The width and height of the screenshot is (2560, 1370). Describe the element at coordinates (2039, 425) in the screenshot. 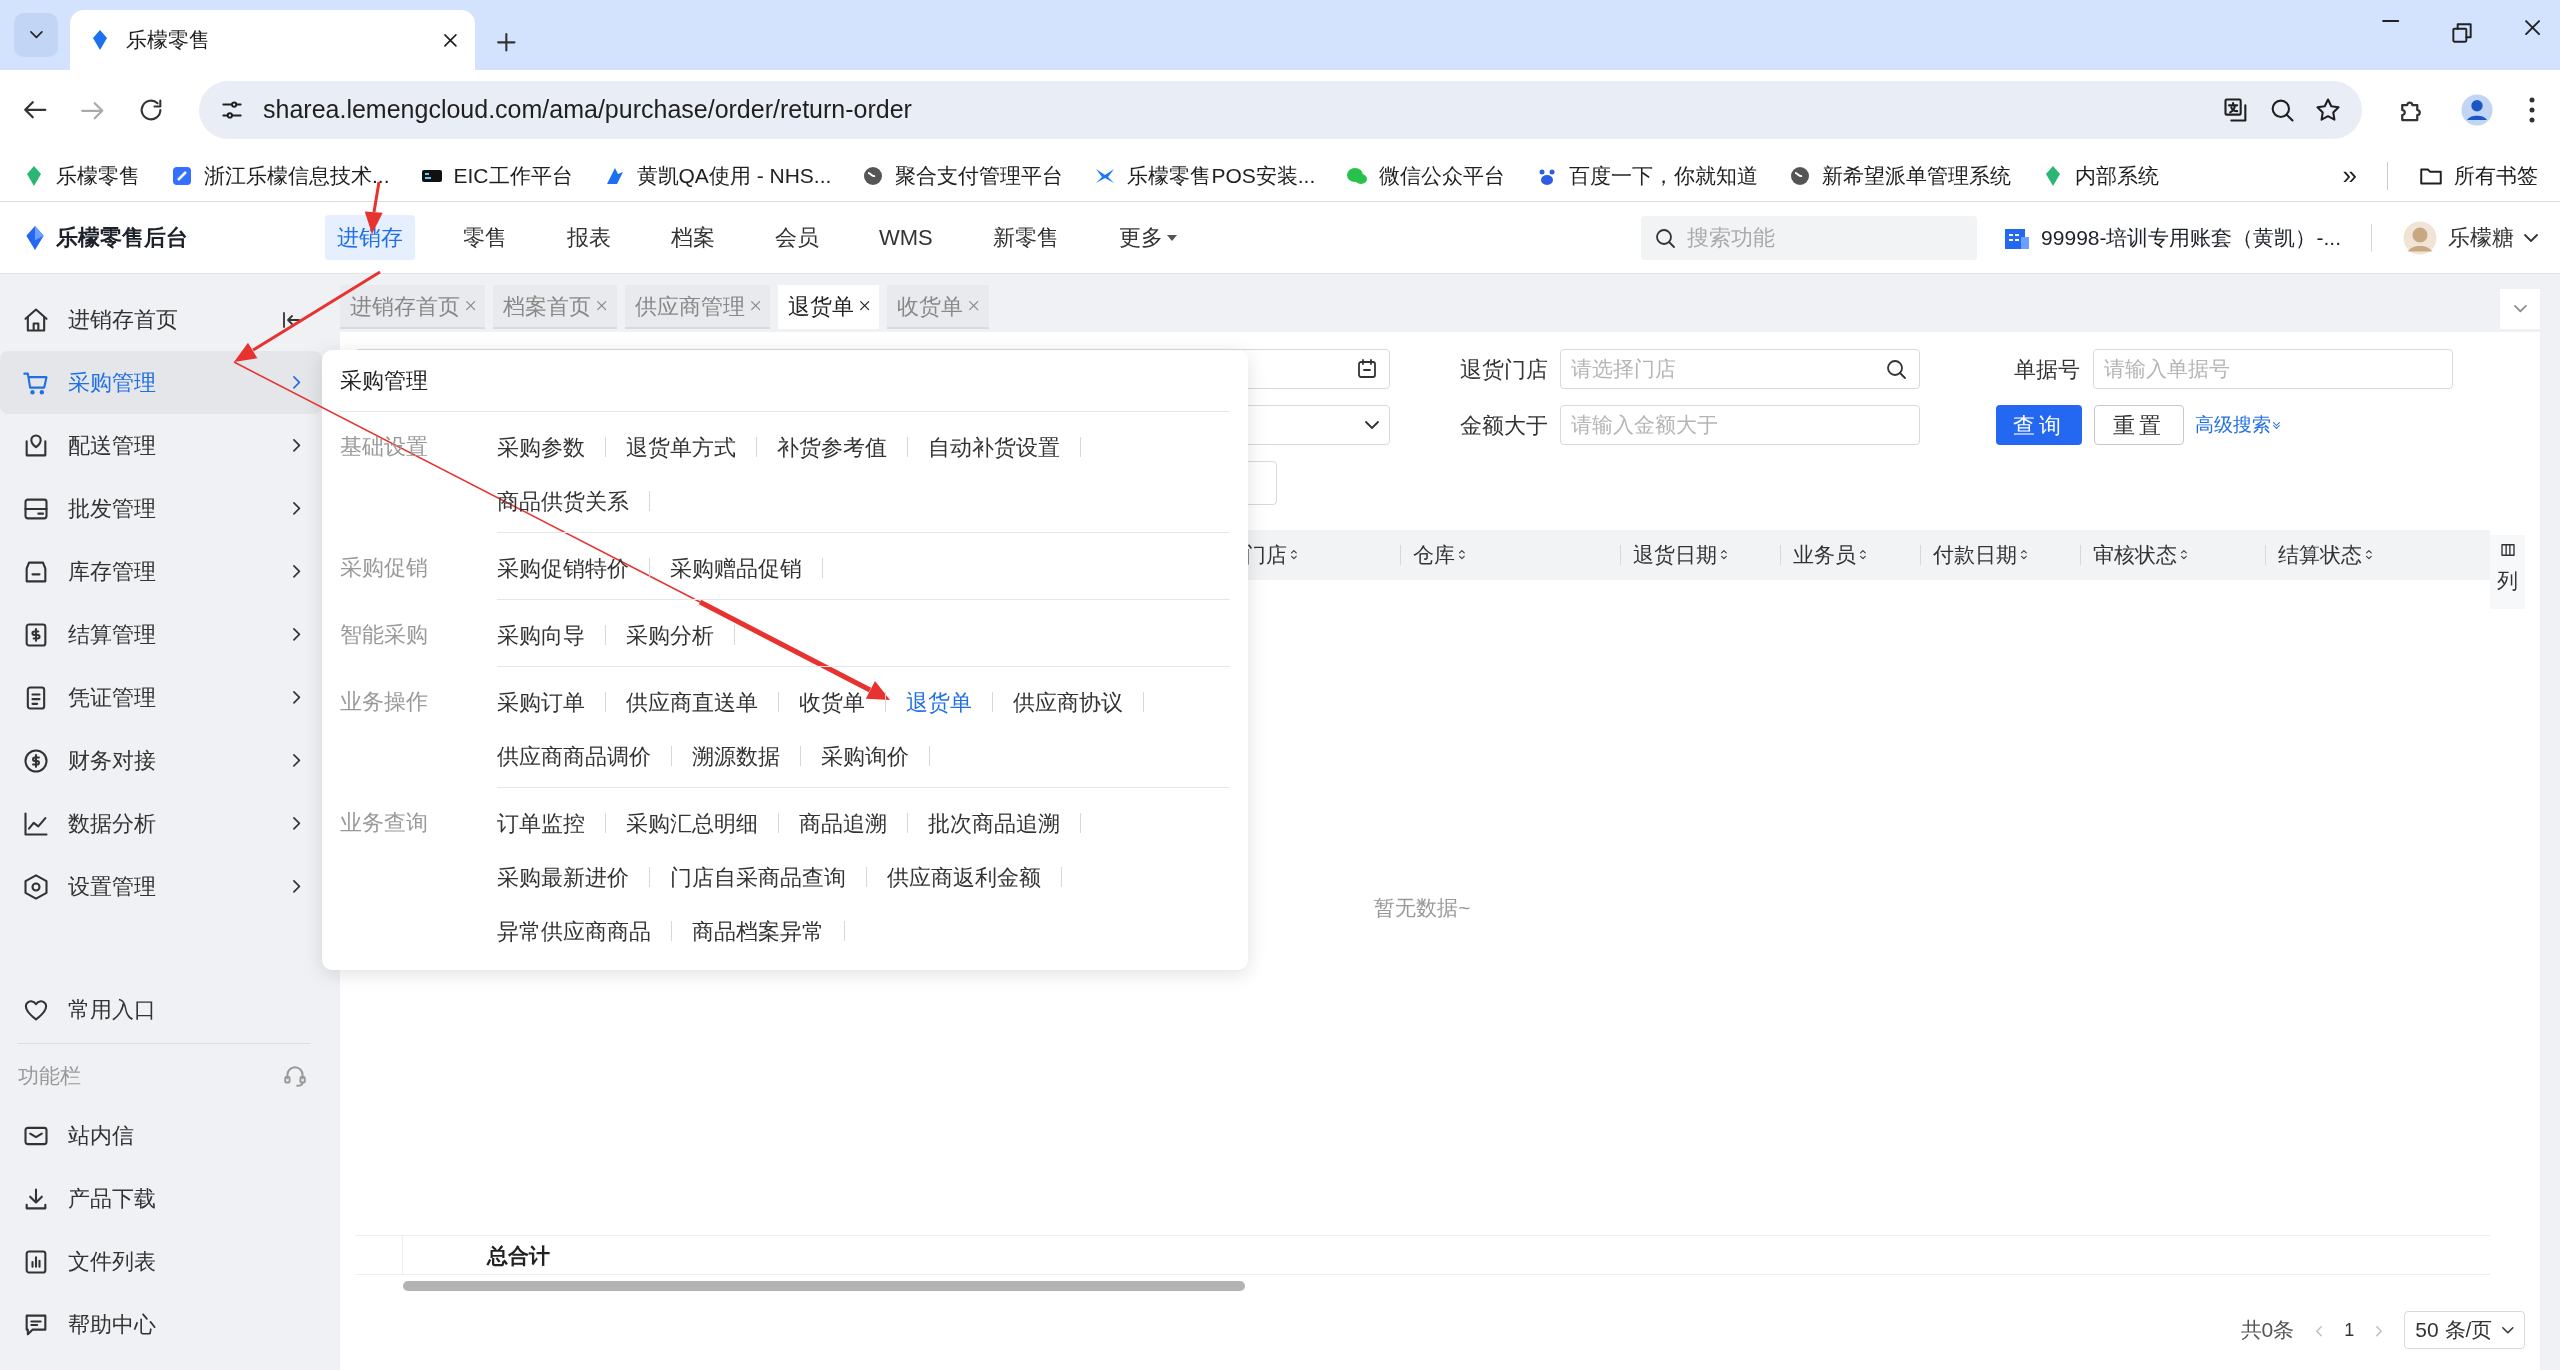

I see `query-button: 查询` at that location.